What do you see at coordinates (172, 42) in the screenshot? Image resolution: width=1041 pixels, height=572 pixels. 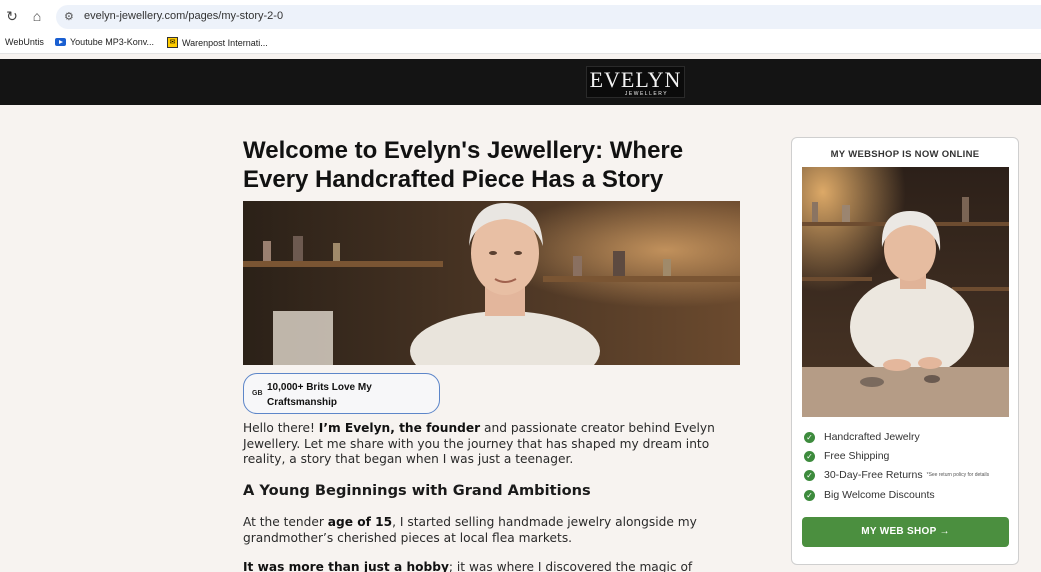 I see `post-horn-icon: ✉` at bounding box center [172, 42].